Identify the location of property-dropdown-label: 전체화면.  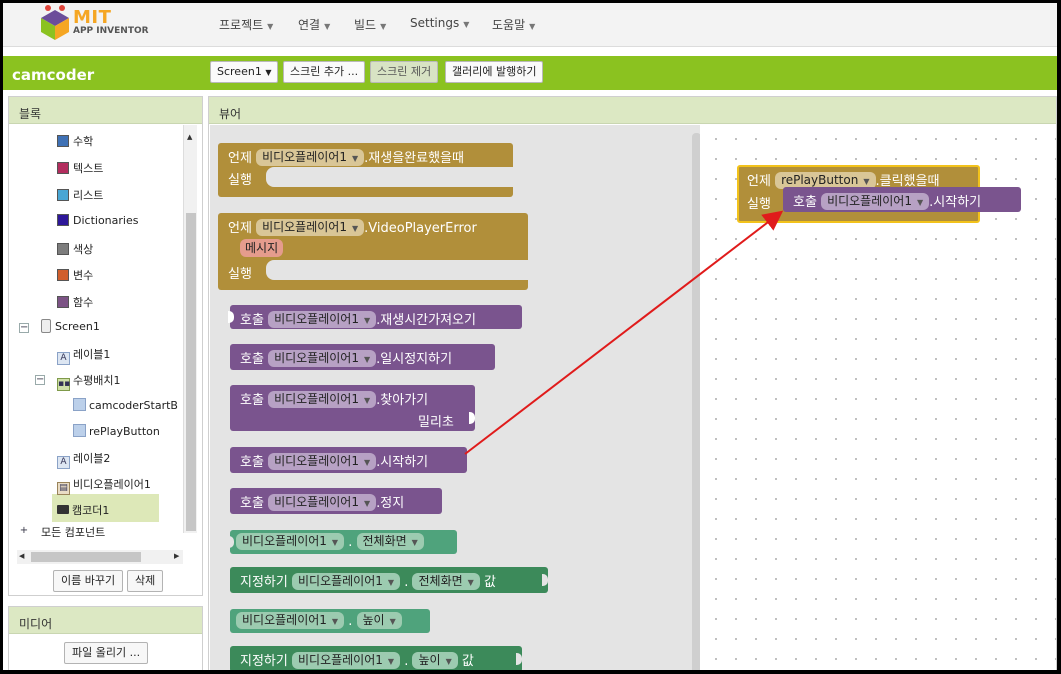
(440, 581).